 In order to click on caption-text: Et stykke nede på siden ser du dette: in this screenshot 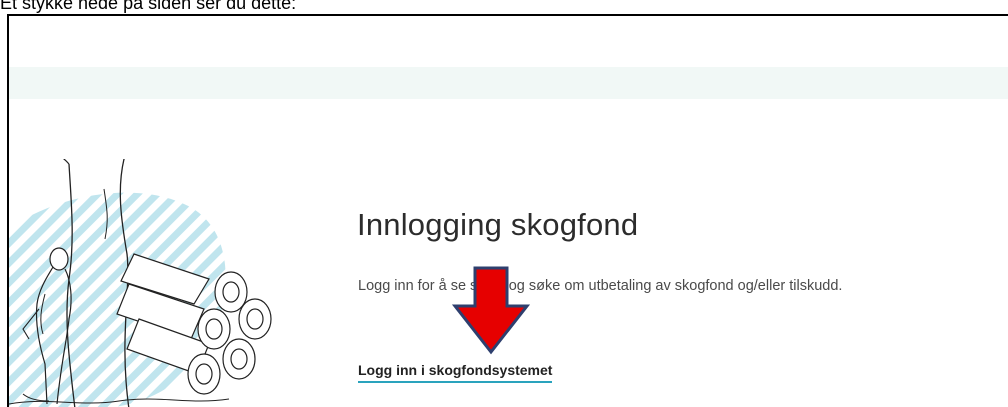, I will do `click(148, 6)`.